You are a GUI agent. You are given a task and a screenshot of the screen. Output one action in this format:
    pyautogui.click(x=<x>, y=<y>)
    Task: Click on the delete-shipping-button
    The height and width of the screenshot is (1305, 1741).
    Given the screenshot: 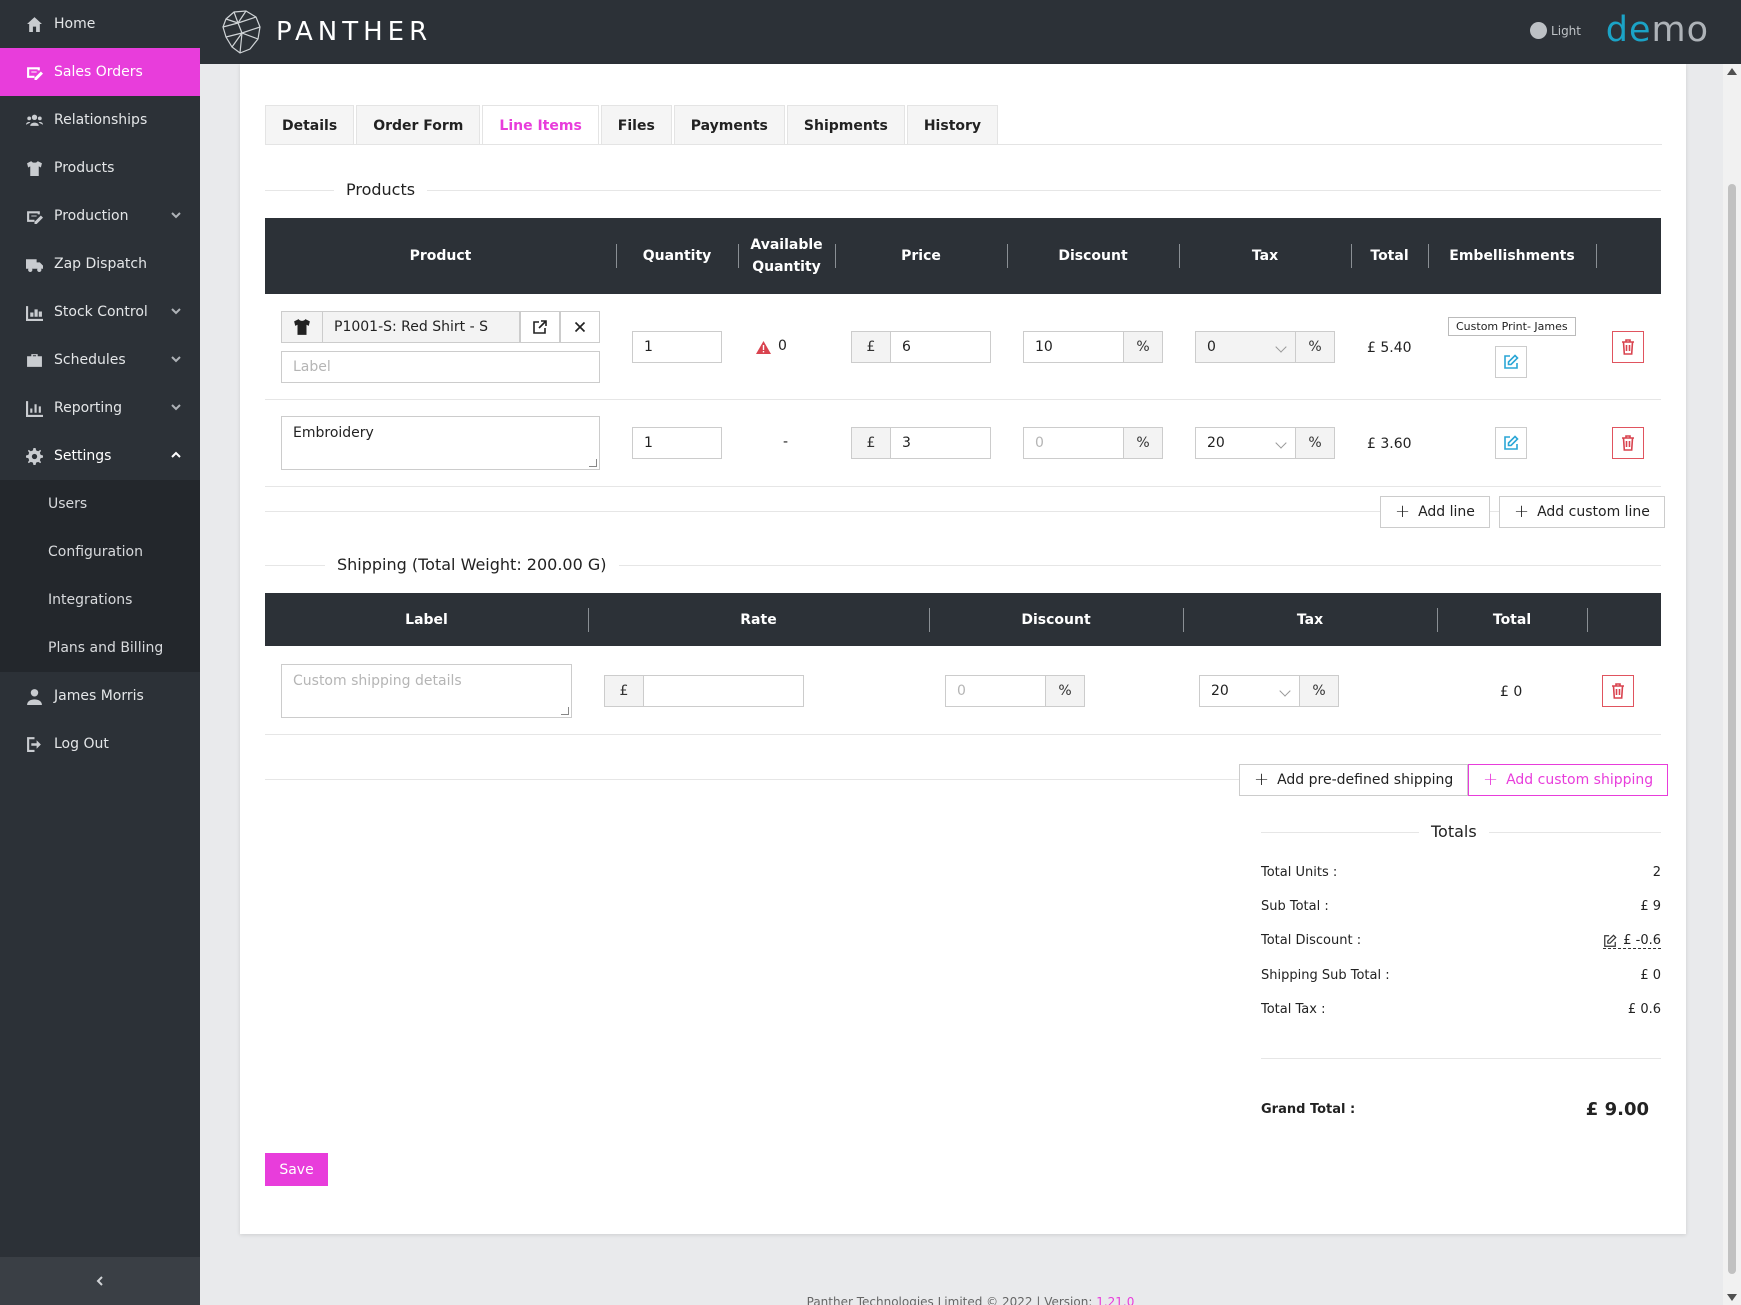 What is the action you would take?
    pyautogui.click(x=1618, y=691)
    